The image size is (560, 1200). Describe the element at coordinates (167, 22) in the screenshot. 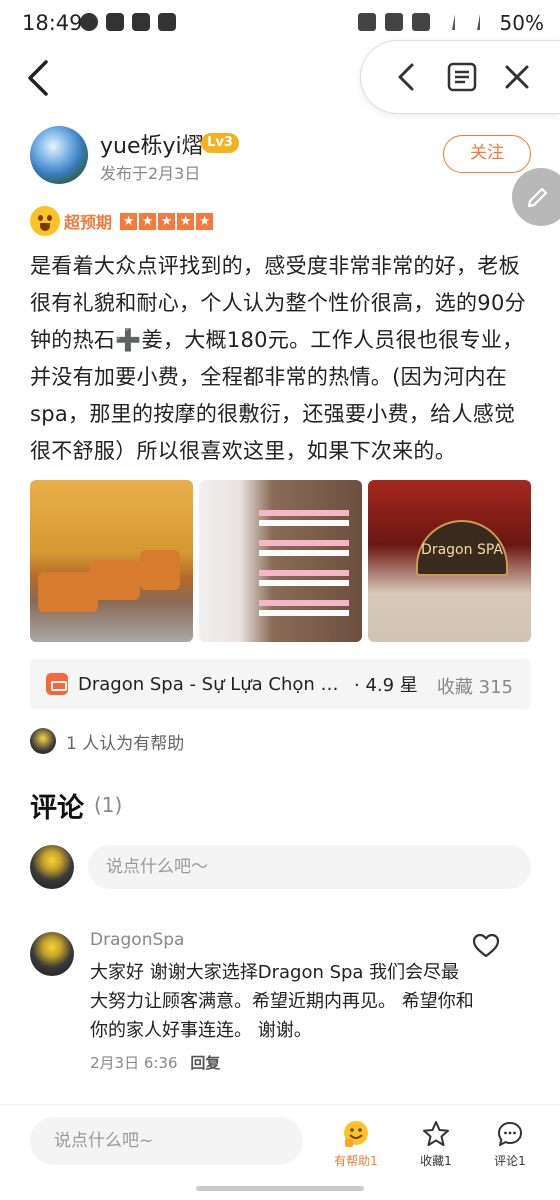

I see `checkbox-icon` at that location.